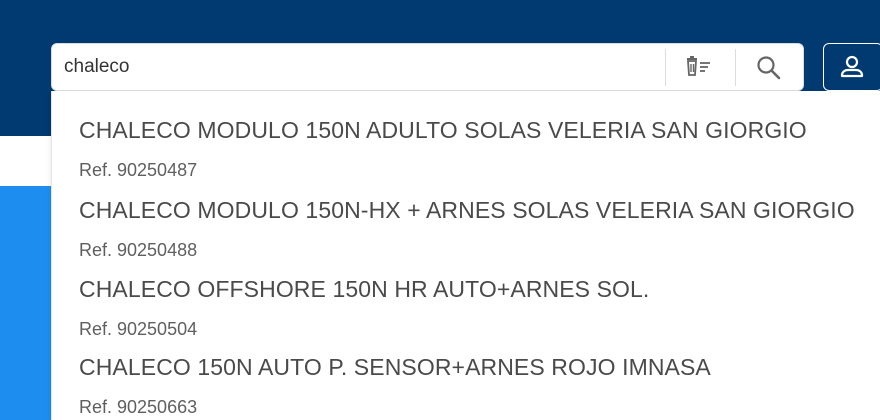 Image resolution: width=880 pixels, height=420 pixels. What do you see at coordinates (138, 329) in the screenshot?
I see `suggestion-ref: Ref. 90250504` at bounding box center [138, 329].